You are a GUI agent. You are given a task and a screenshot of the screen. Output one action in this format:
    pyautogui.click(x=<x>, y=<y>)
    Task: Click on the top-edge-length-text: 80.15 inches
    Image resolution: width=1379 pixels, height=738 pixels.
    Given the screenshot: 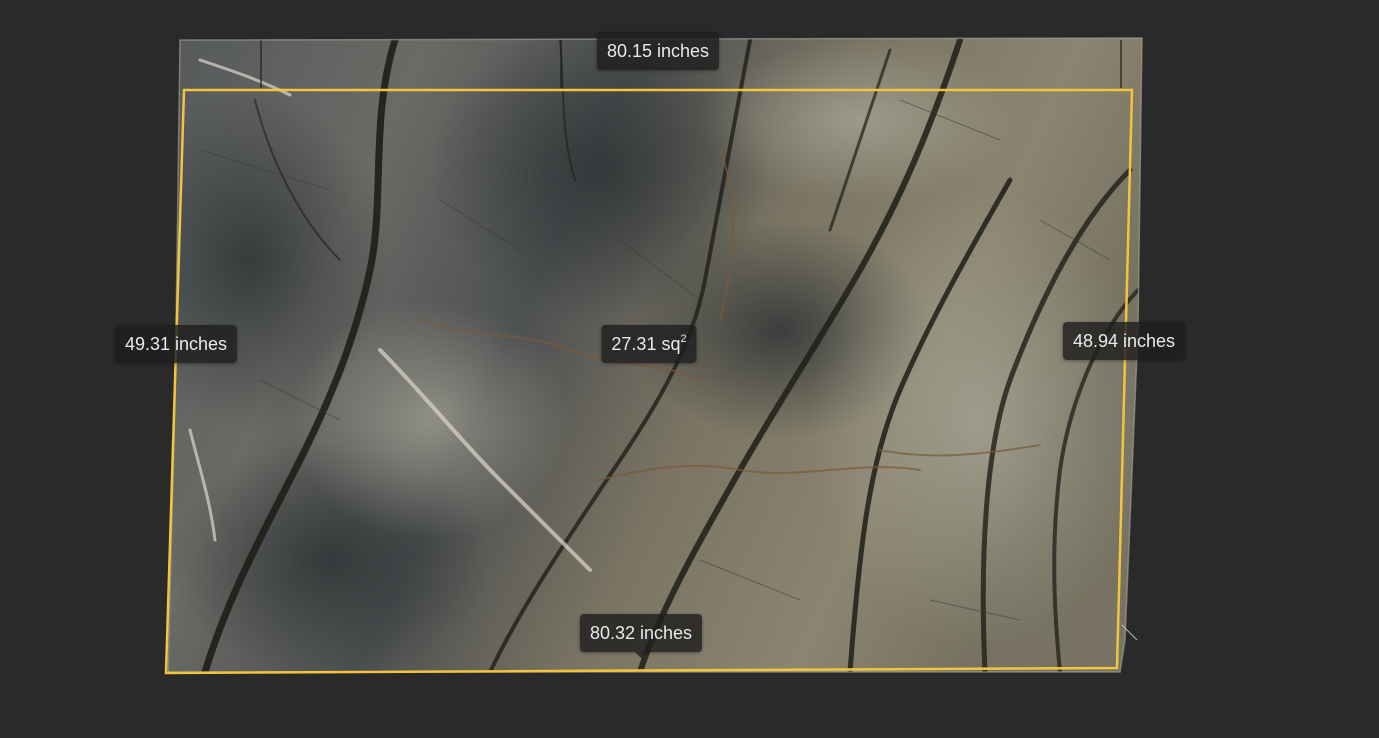 What is the action you would take?
    pyautogui.click(x=658, y=51)
    